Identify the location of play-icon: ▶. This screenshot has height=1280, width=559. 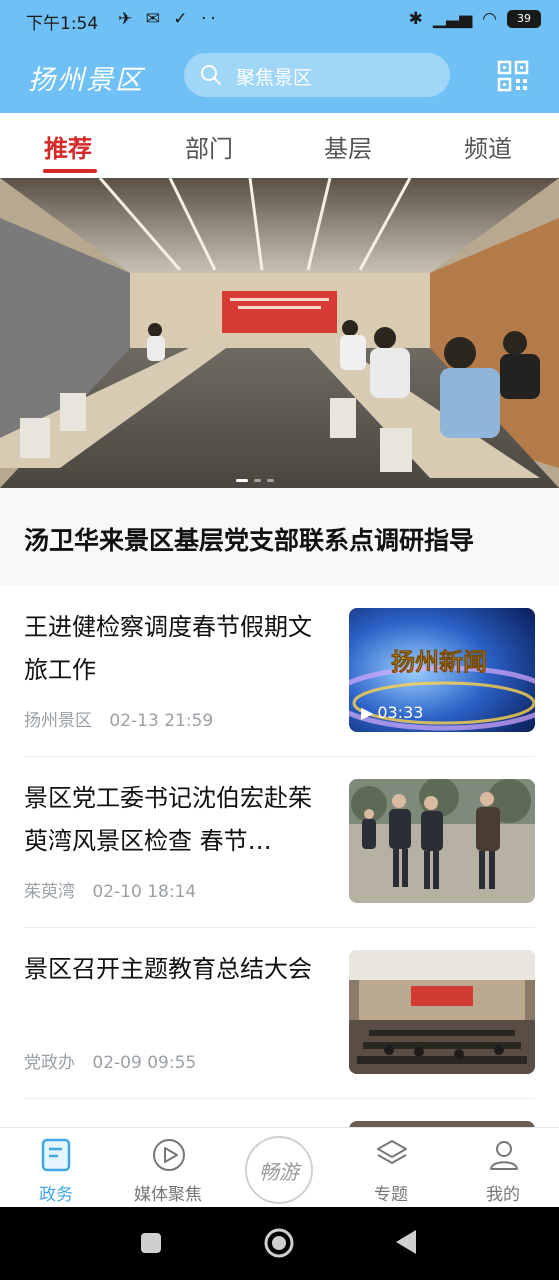
(367, 712).